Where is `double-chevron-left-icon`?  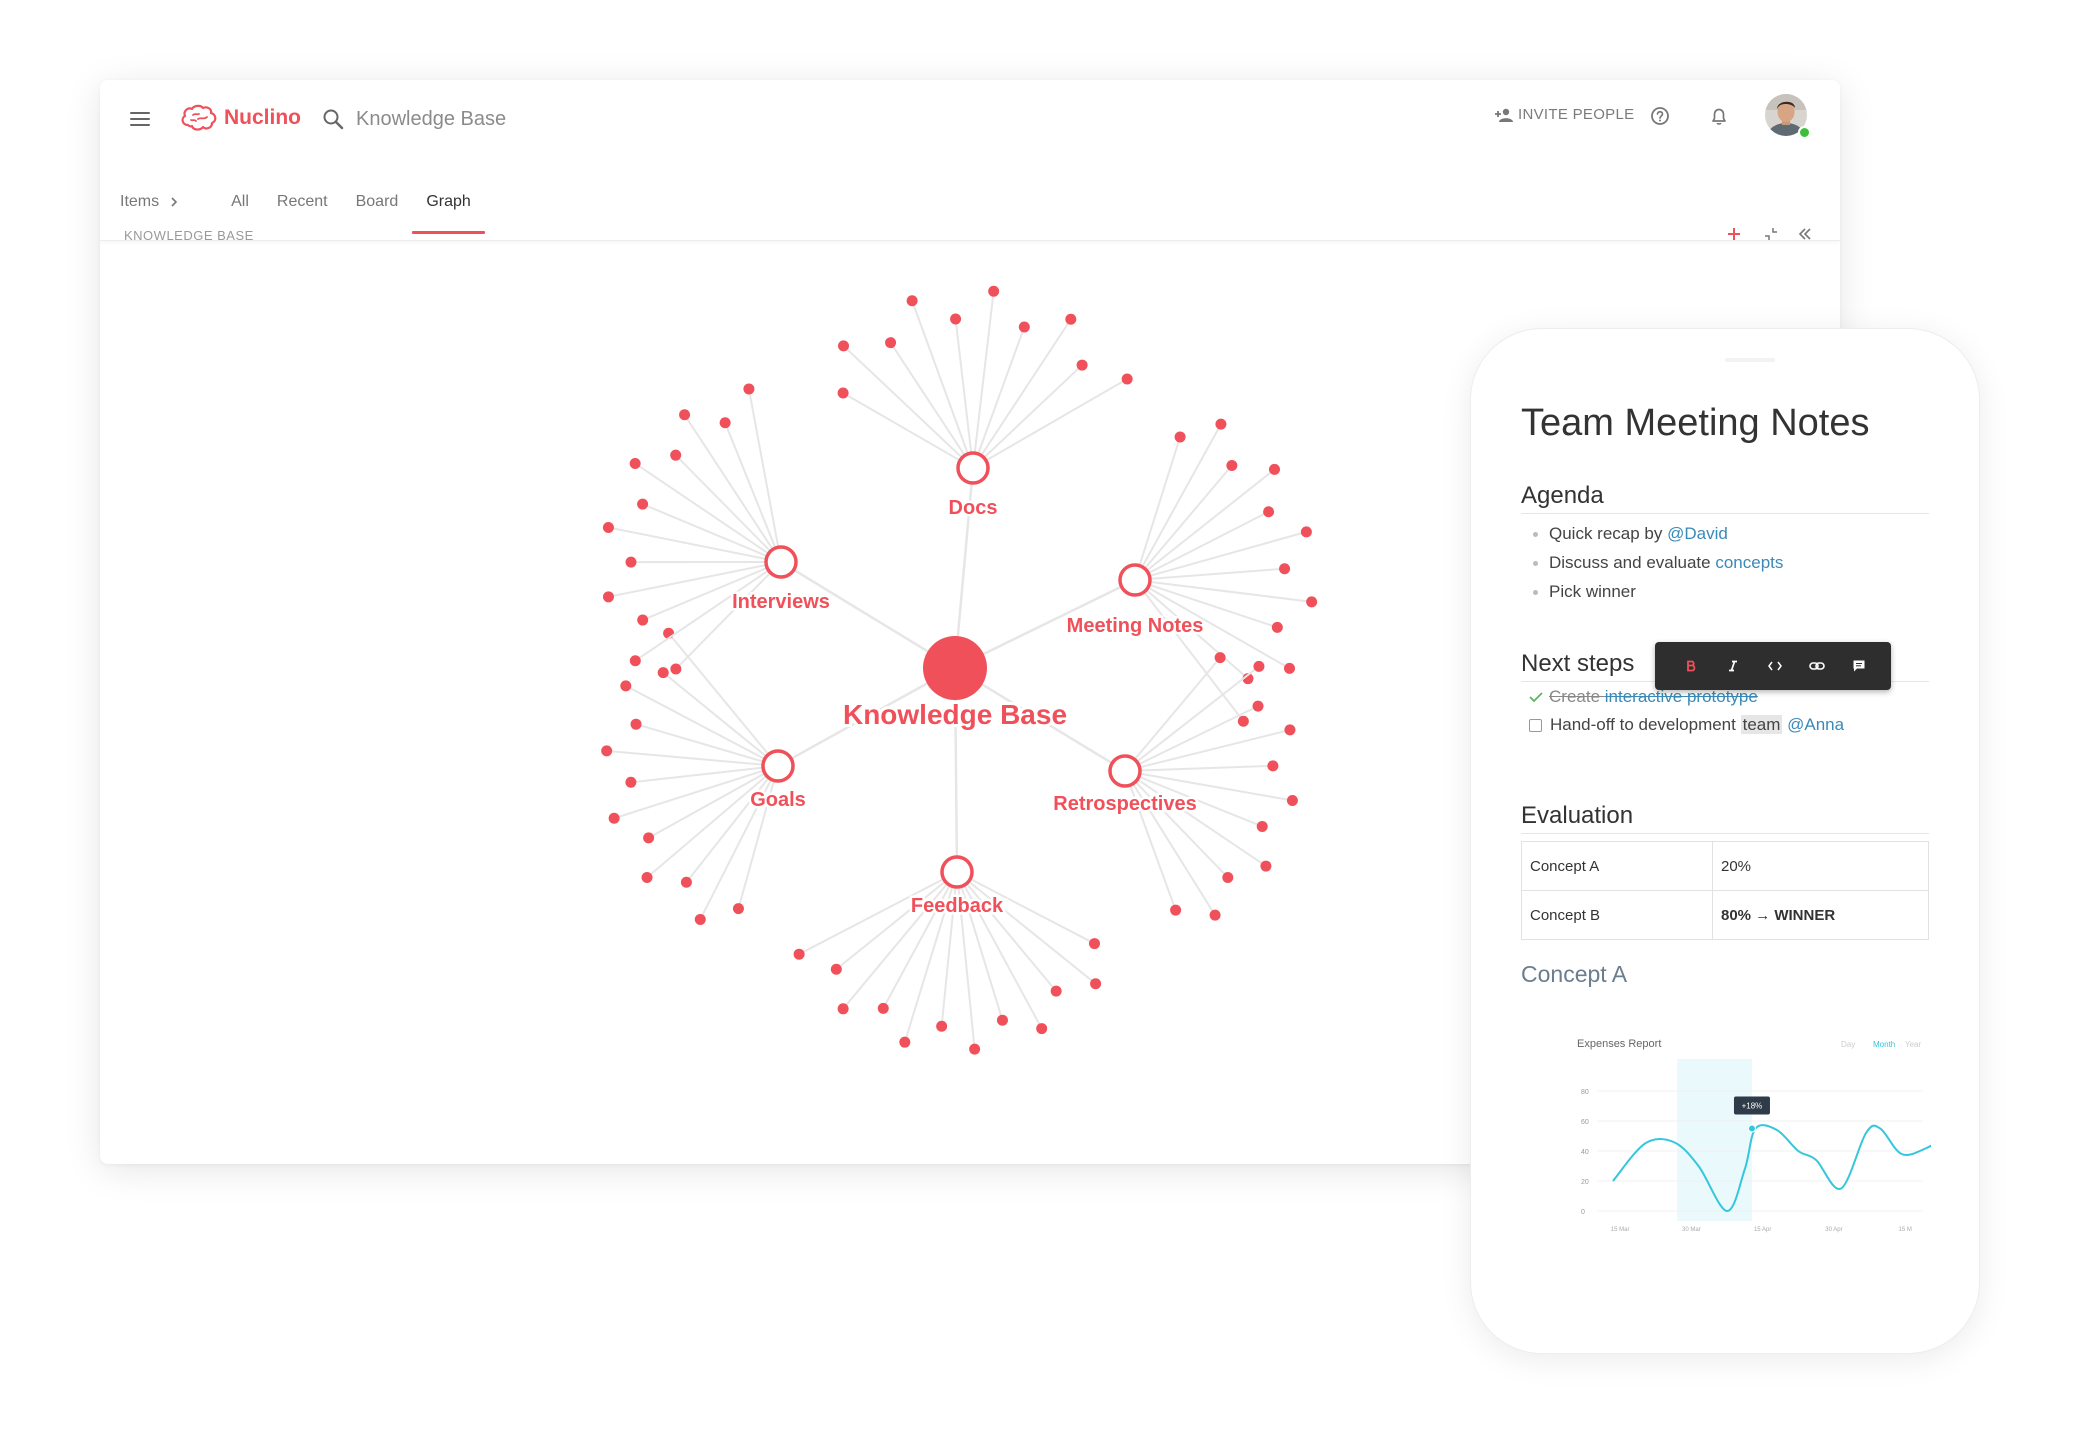
double-chevron-left-icon is located at coordinates (1805, 234).